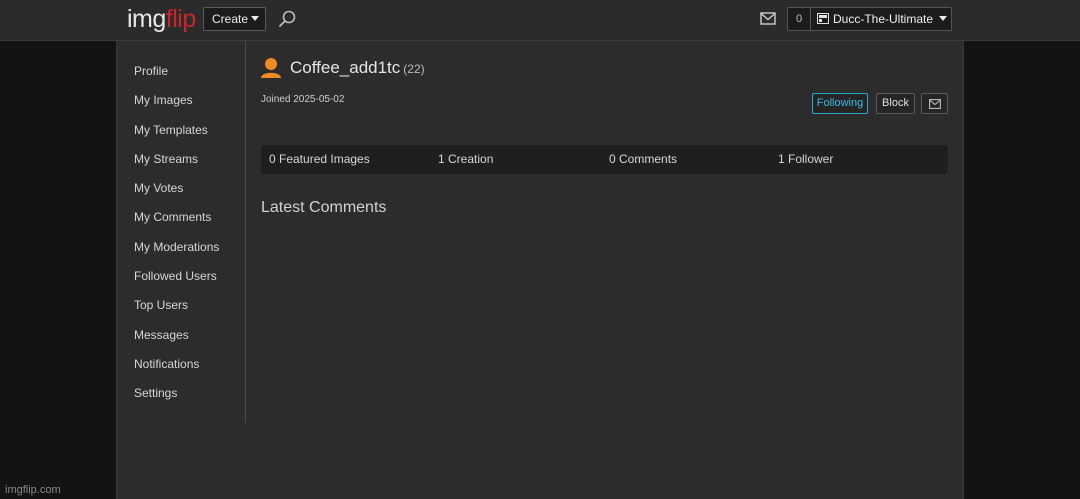 The width and height of the screenshot is (1080, 499). I want to click on profile-username-text: Coffee_add1tc, so click(345, 67).